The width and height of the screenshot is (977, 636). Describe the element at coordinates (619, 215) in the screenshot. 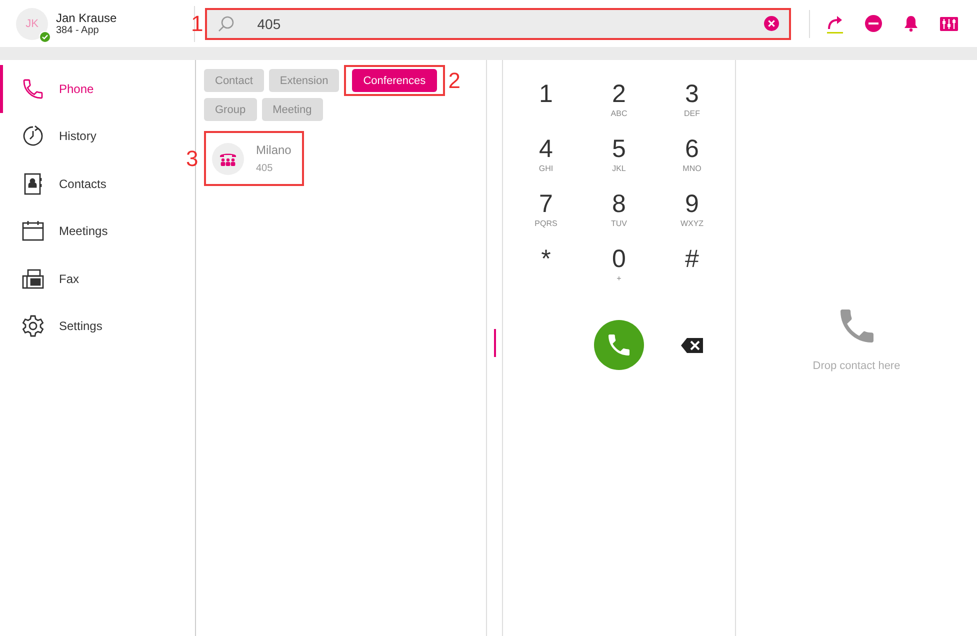

I see `dial-key: 8 TUV` at that location.